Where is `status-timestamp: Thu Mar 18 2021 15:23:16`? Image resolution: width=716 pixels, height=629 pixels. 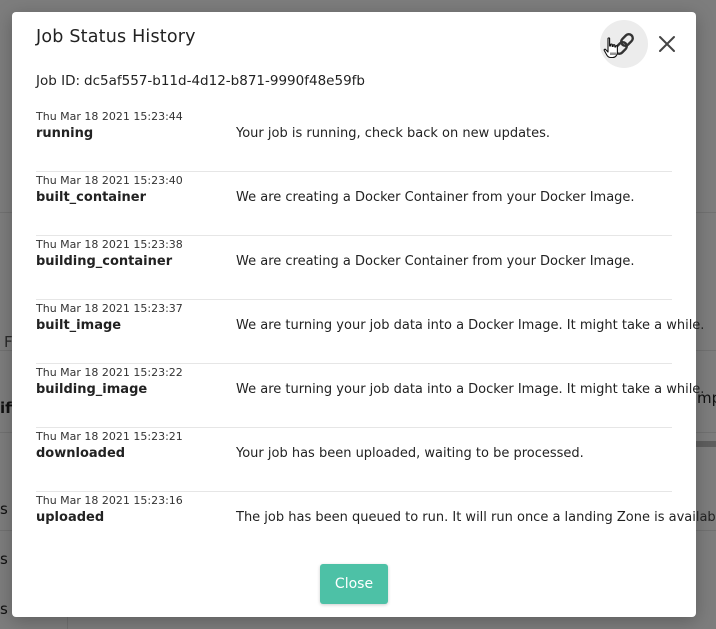 status-timestamp: Thu Mar 18 2021 15:23:16 is located at coordinates (109, 500).